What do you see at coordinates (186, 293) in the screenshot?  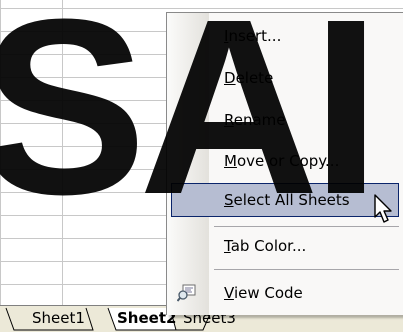 I see `view-code-icon` at bounding box center [186, 293].